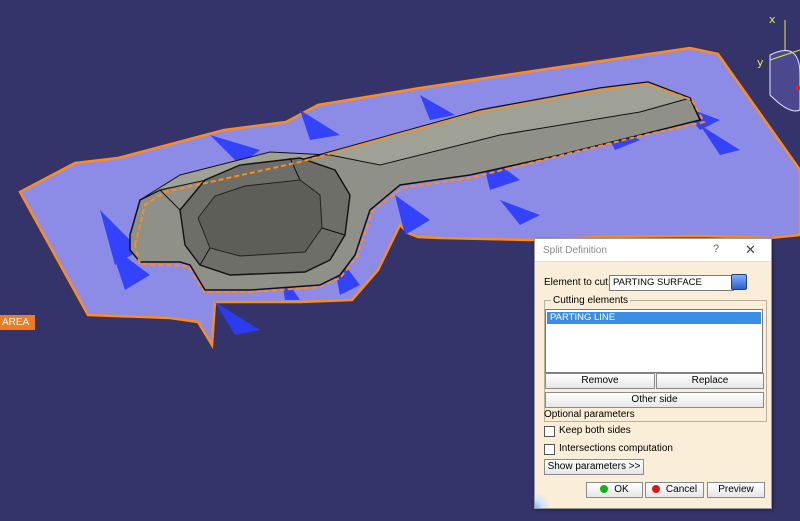 Image resolution: width=800 pixels, height=521 pixels. I want to click on element-to-cut-label: Element to cut:, so click(577, 282).